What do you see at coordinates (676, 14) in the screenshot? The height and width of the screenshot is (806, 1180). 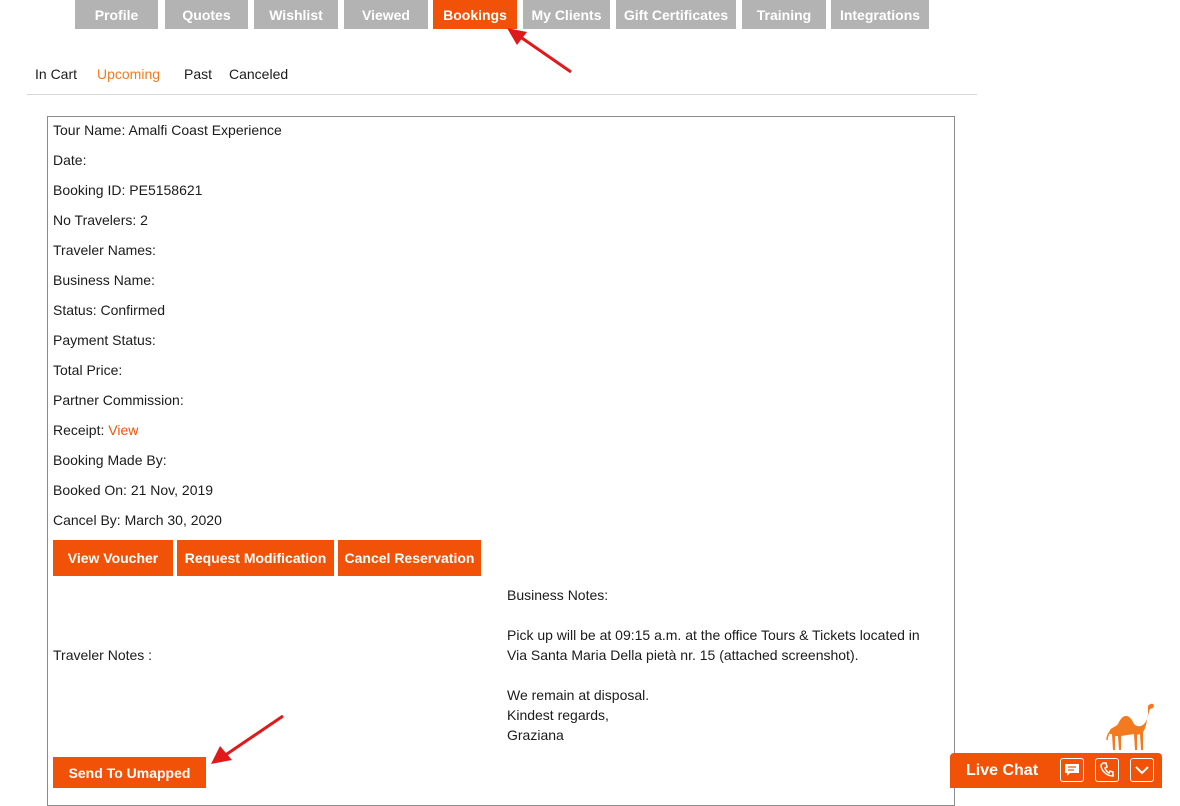 I see `tab-gift-certificates: Gift Certificates` at bounding box center [676, 14].